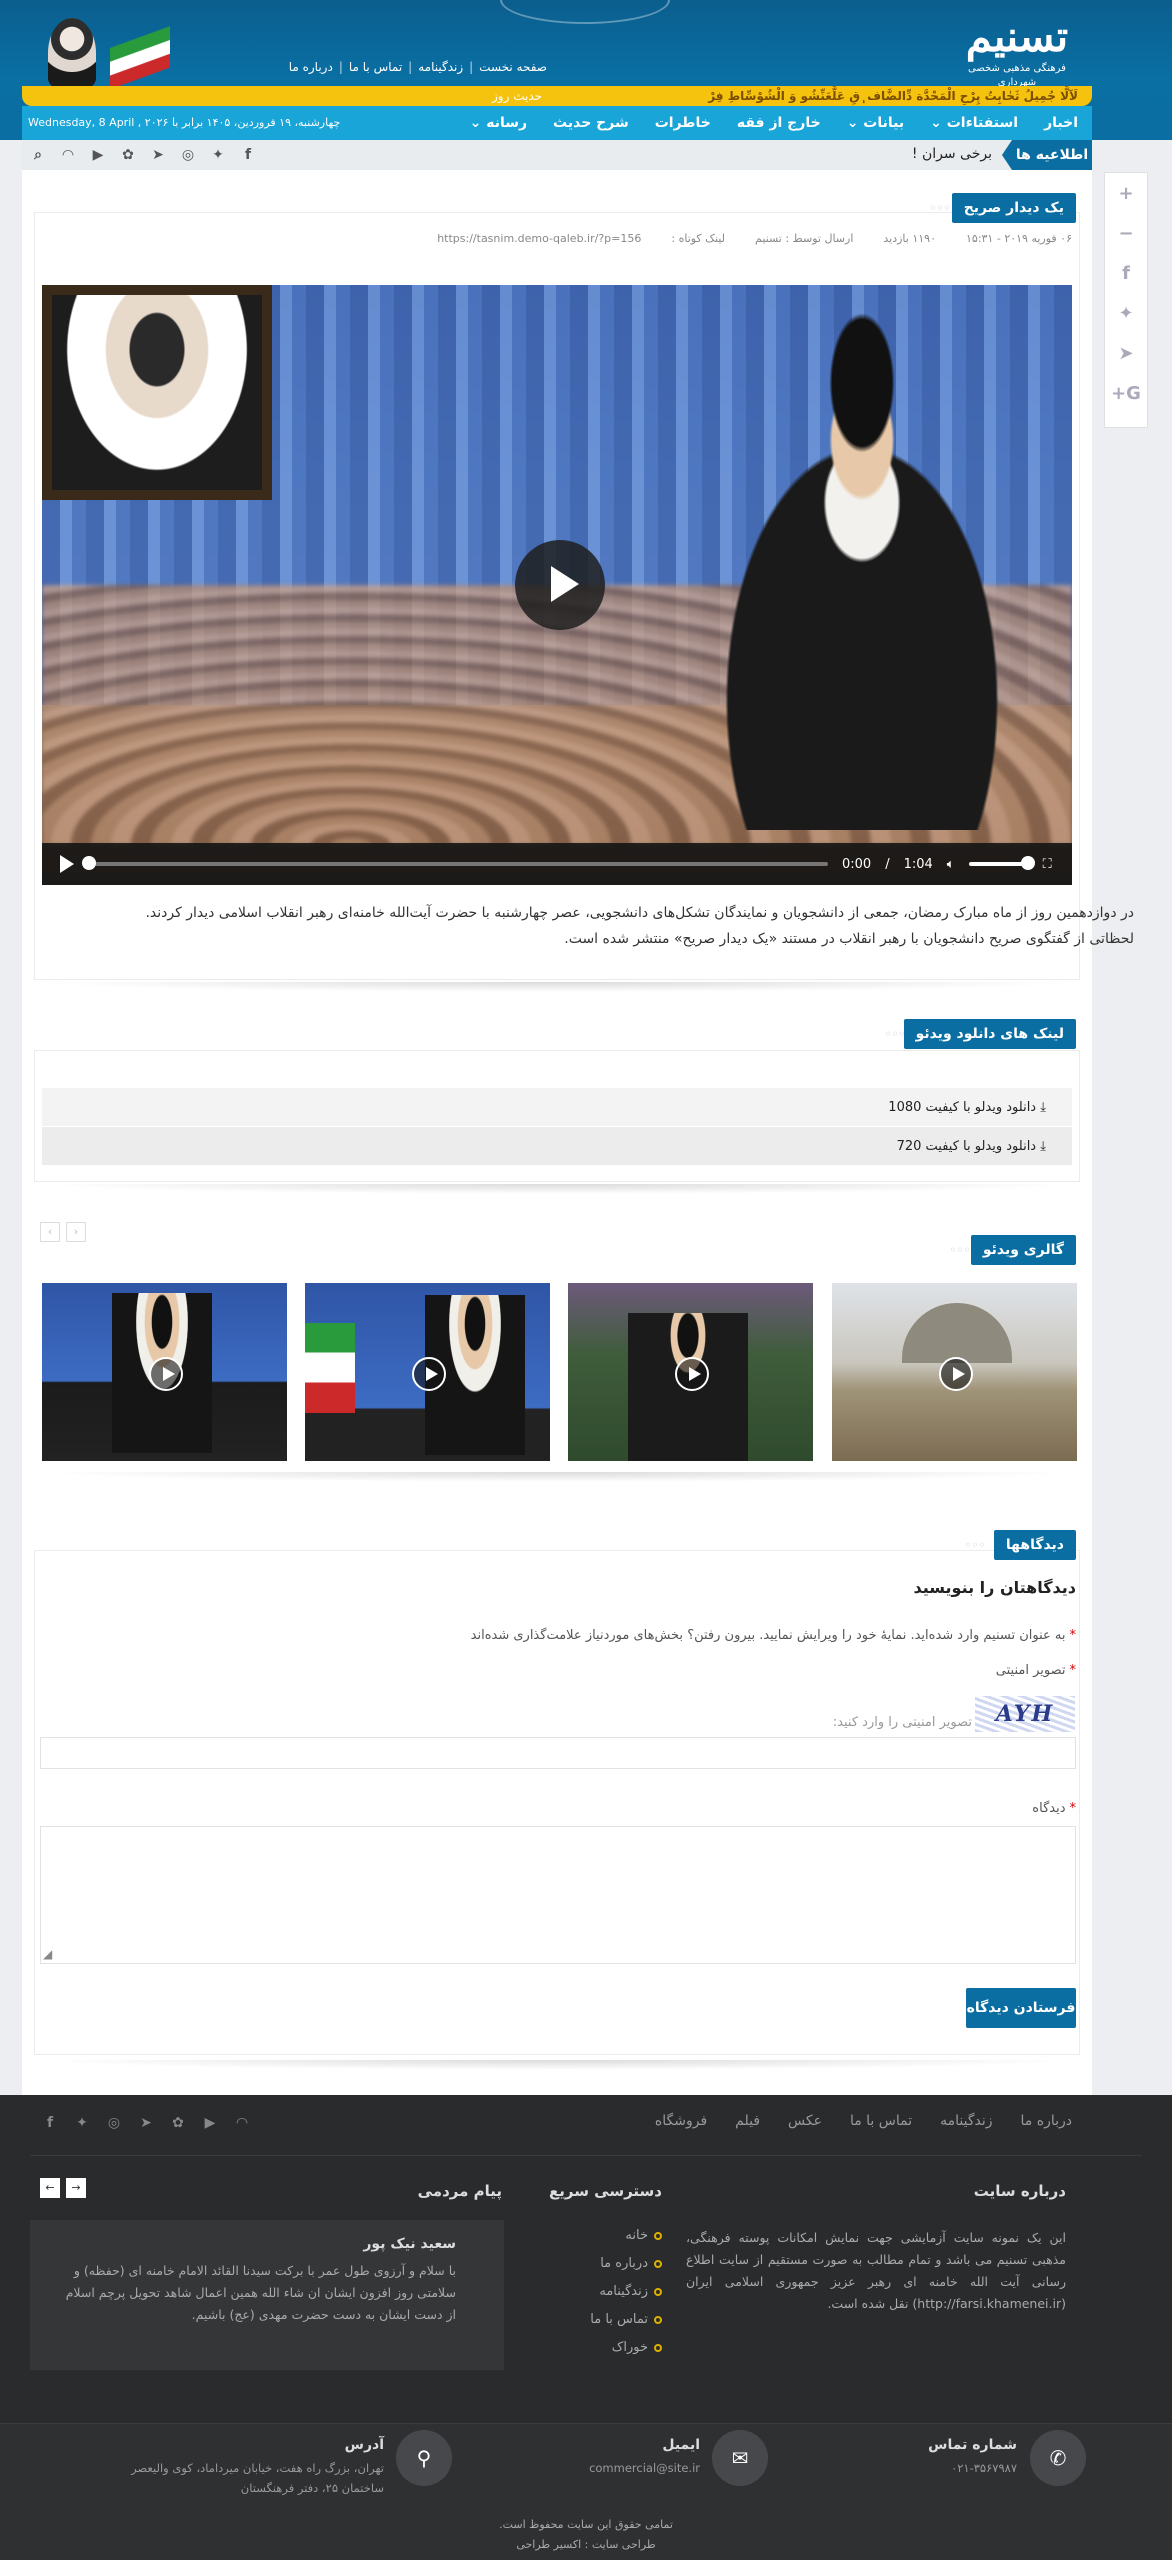 The image size is (1172, 2560). What do you see at coordinates (513, 67) in the screenshot?
I see `top-link-home: صفحه نخست` at bounding box center [513, 67].